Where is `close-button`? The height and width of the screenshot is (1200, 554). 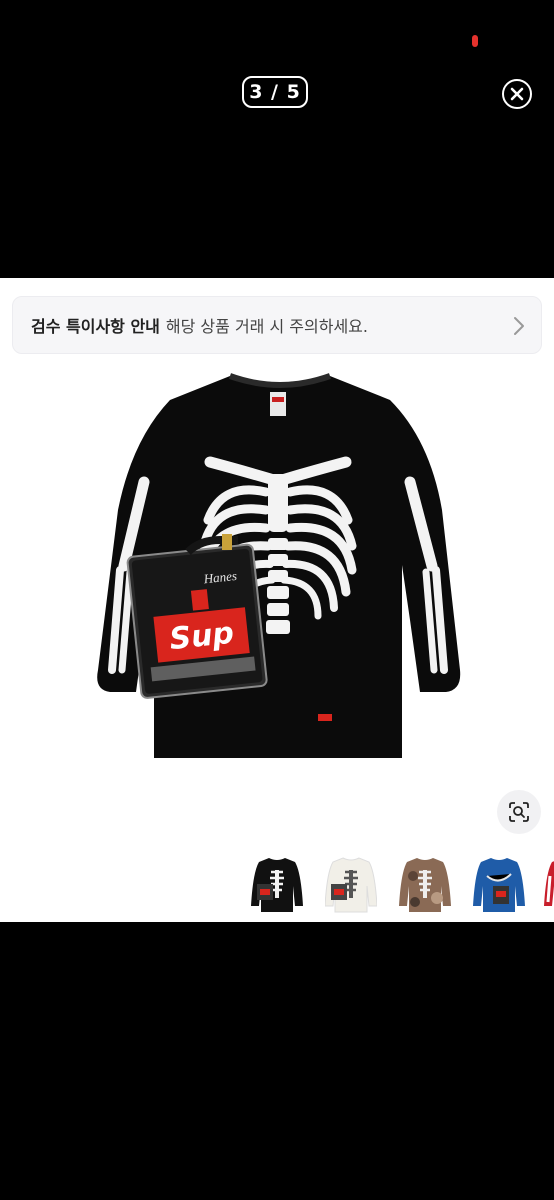
close-button is located at coordinates (517, 94).